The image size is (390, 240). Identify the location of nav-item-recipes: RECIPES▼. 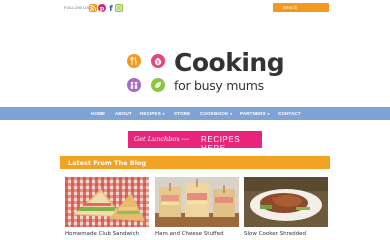
(152, 113).